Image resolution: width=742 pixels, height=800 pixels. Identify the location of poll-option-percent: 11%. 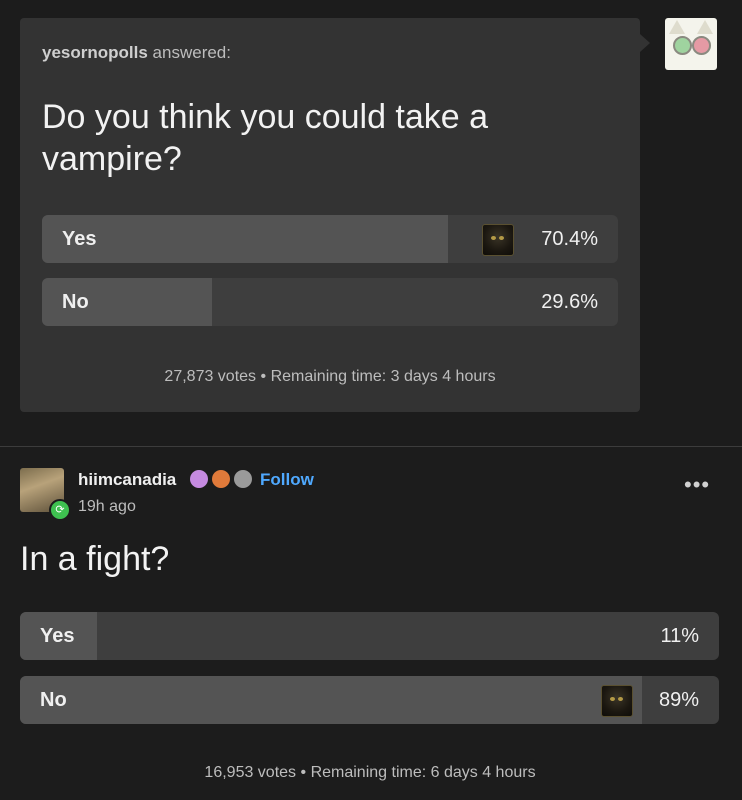
(679, 636).